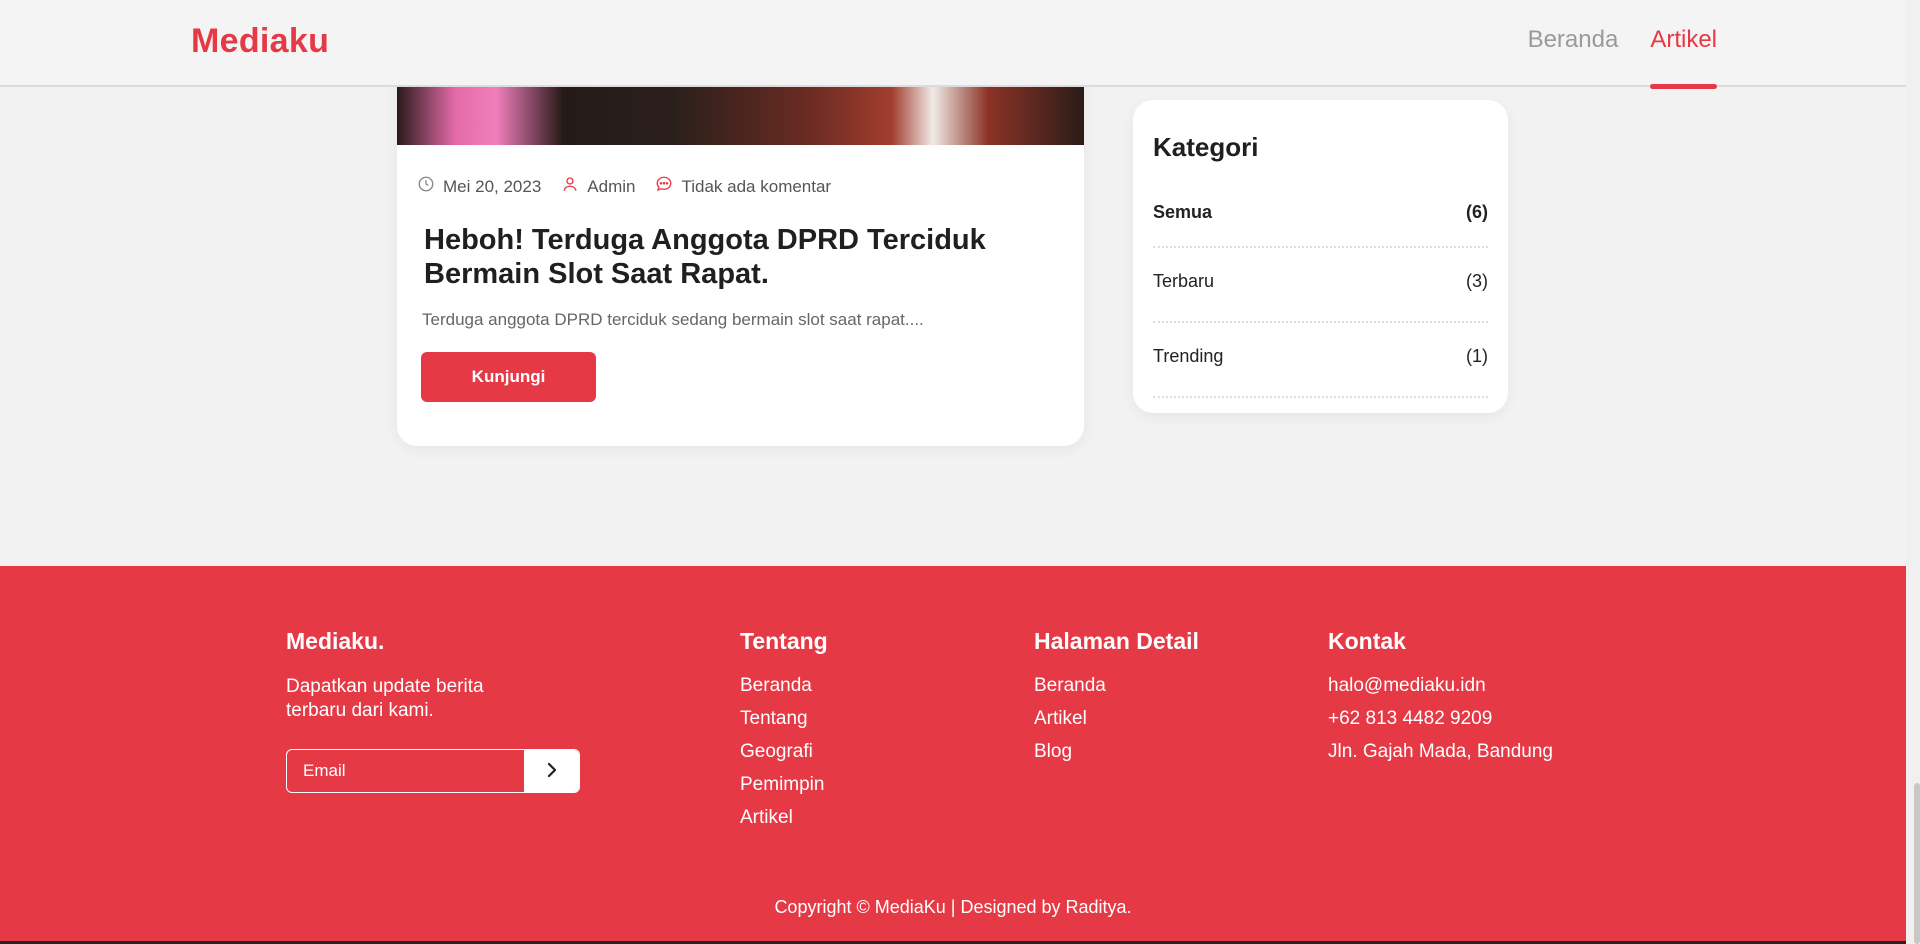 This screenshot has width=1920, height=944. I want to click on scrollbar-thumb, so click(1917, 863).